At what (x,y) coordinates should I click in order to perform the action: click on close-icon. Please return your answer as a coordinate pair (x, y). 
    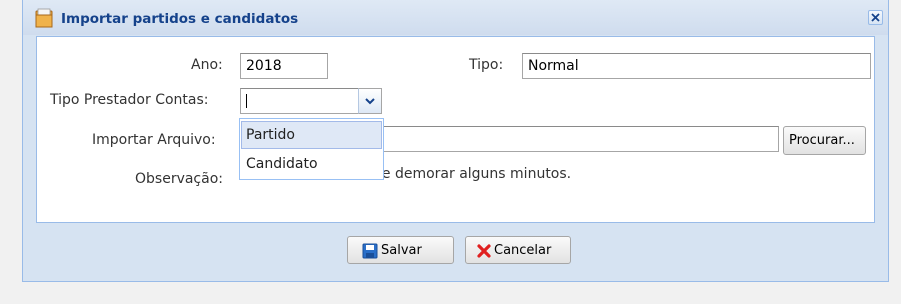
    Looking at the image, I should click on (875, 17).